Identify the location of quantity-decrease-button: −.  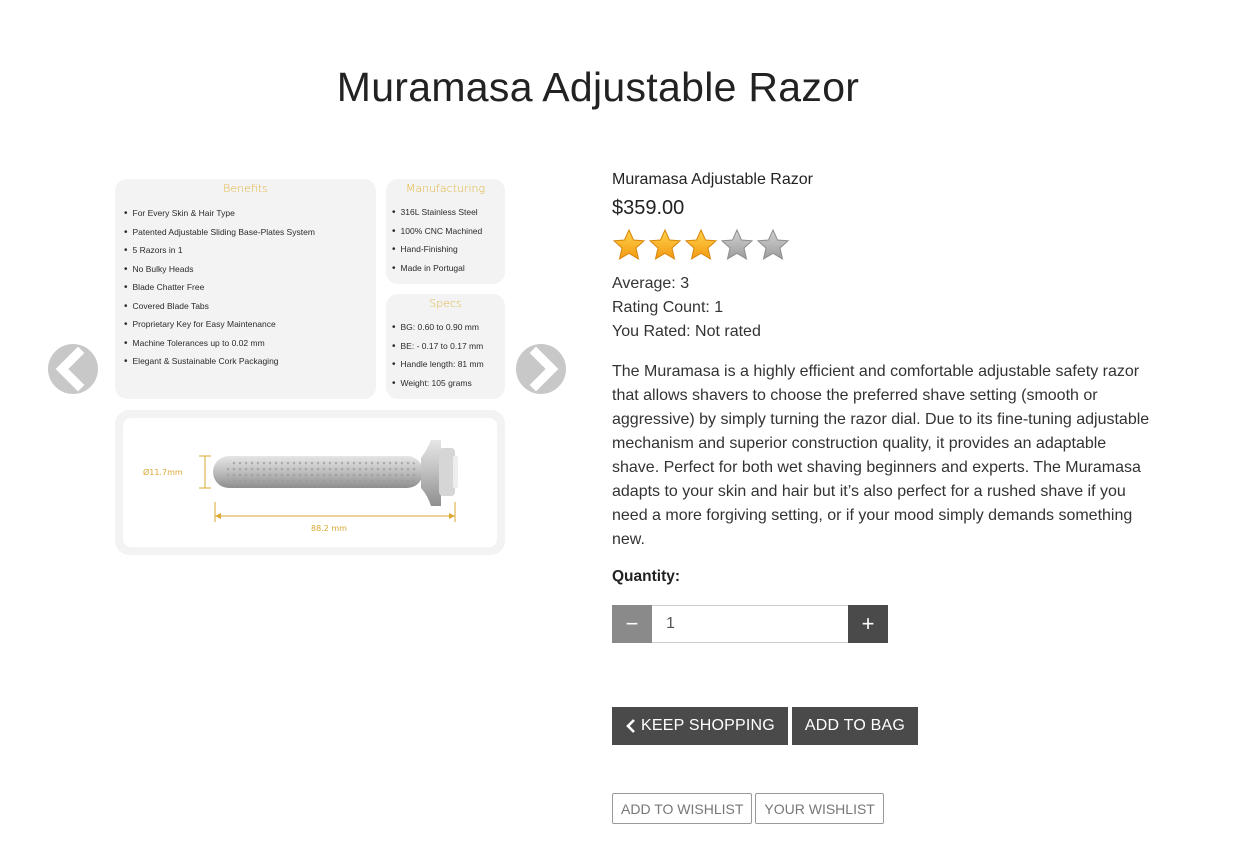
(632, 624).